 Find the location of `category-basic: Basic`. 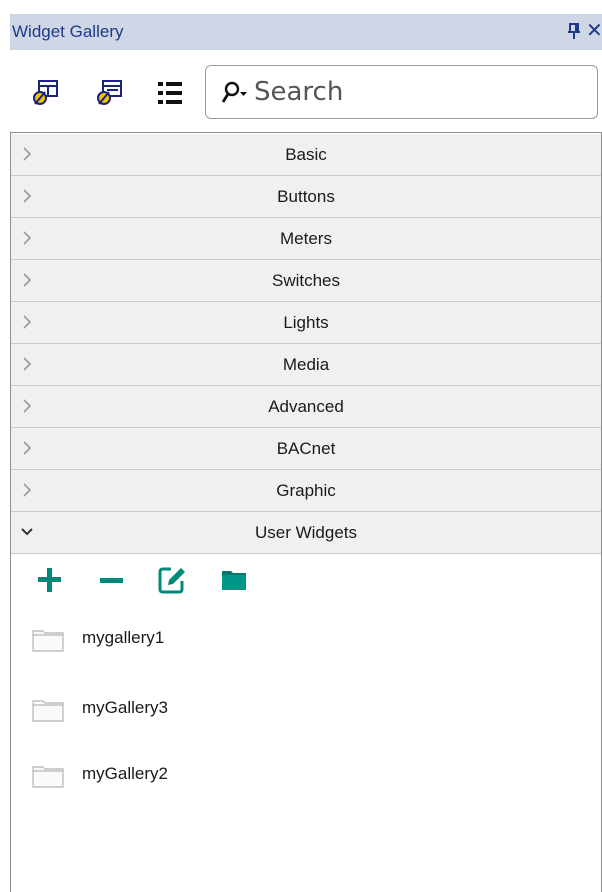

category-basic: Basic is located at coordinates (306, 155).